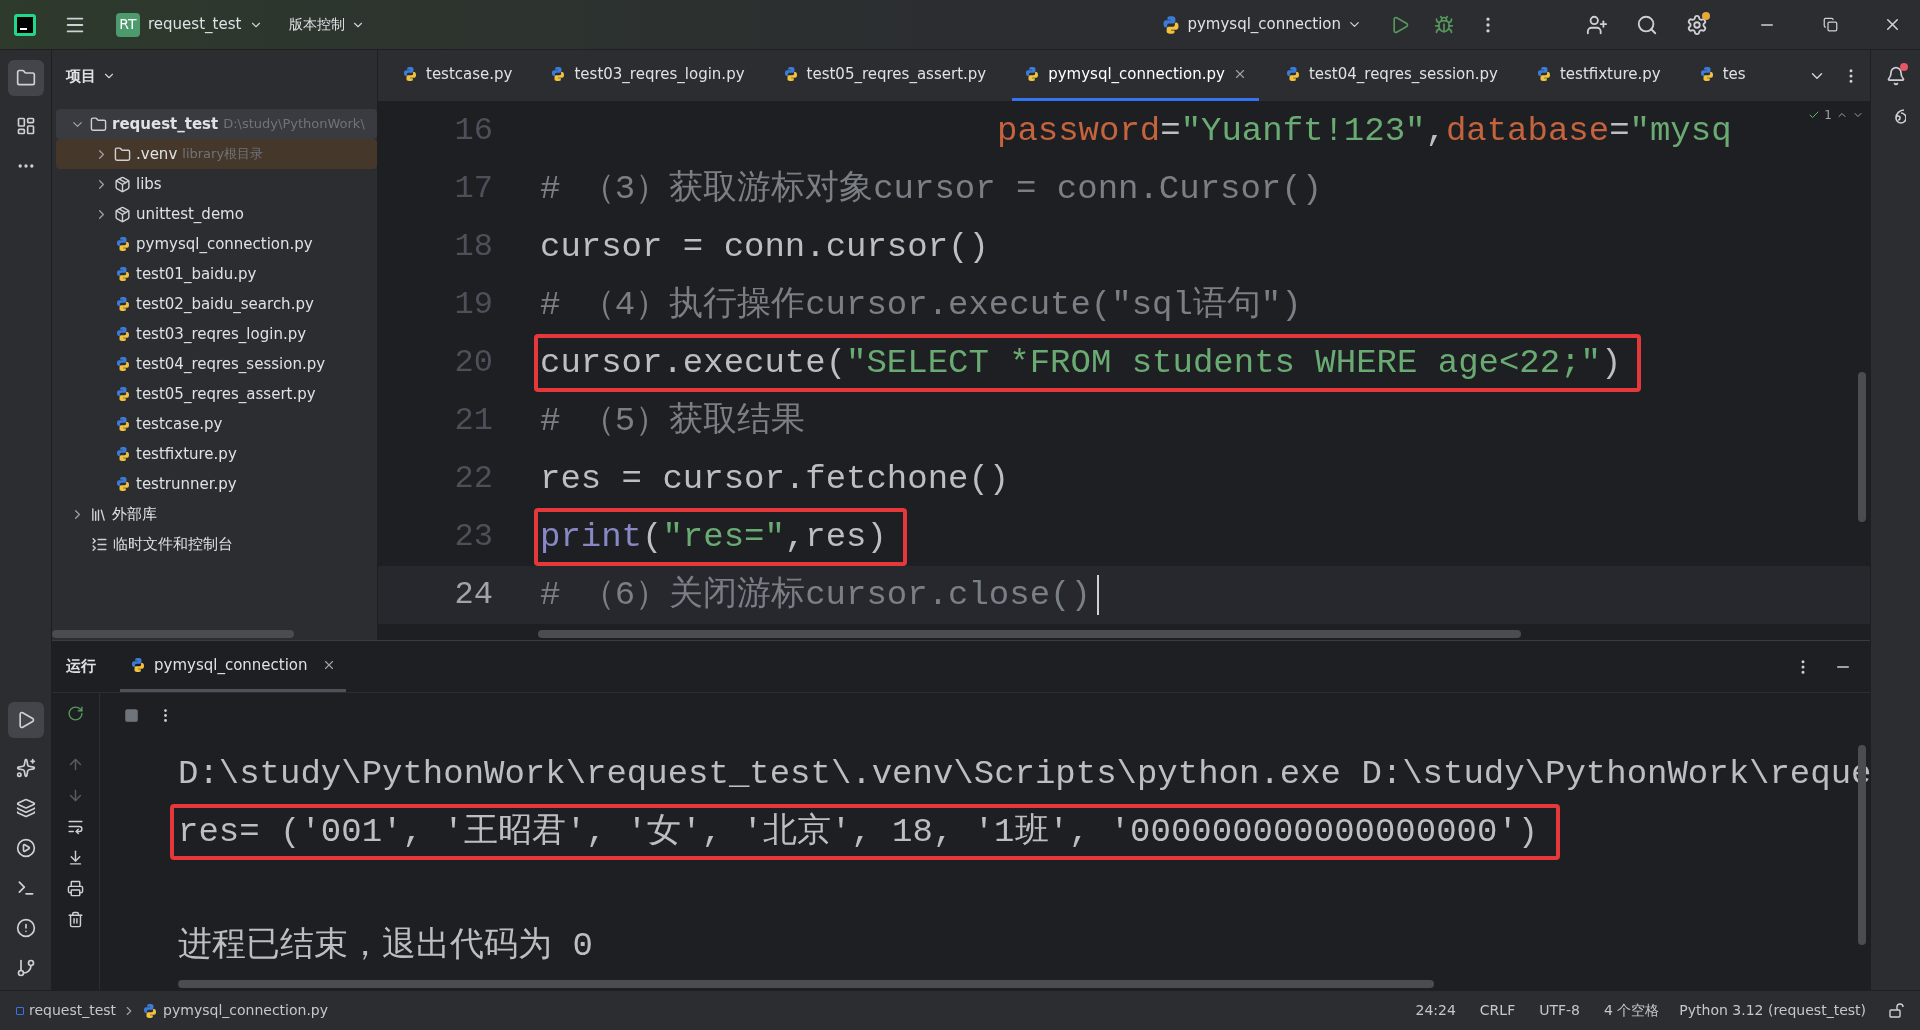  What do you see at coordinates (473, 595) in the screenshot?
I see `line-number: 24` at bounding box center [473, 595].